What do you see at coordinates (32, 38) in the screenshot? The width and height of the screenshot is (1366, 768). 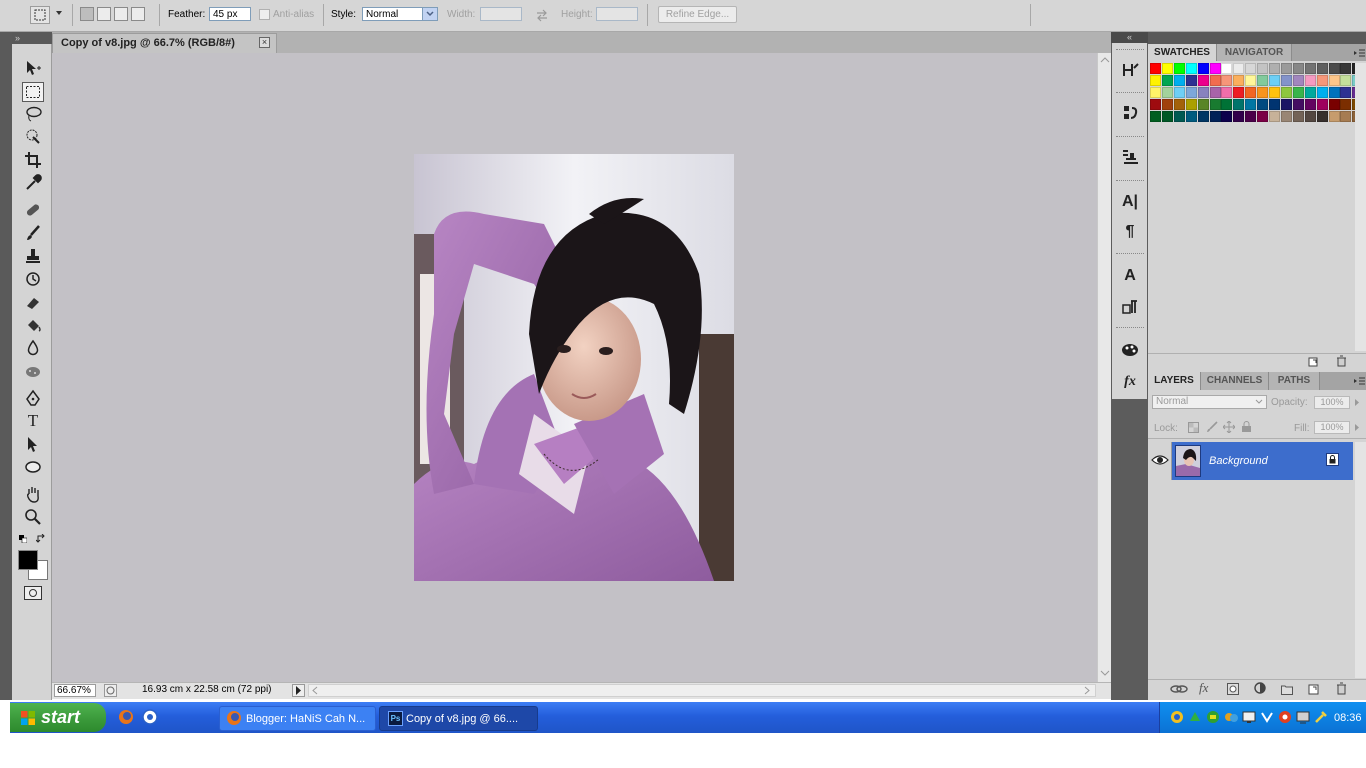 I see `tools-panel-header: »` at bounding box center [32, 38].